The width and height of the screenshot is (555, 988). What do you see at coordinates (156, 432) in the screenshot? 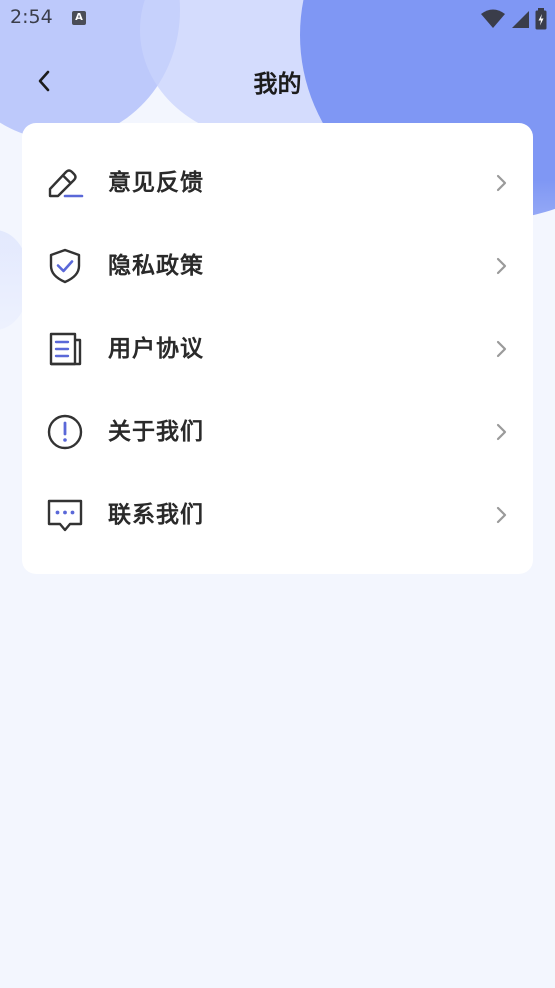
I see `menu-item-label: 关于我们` at bounding box center [156, 432].